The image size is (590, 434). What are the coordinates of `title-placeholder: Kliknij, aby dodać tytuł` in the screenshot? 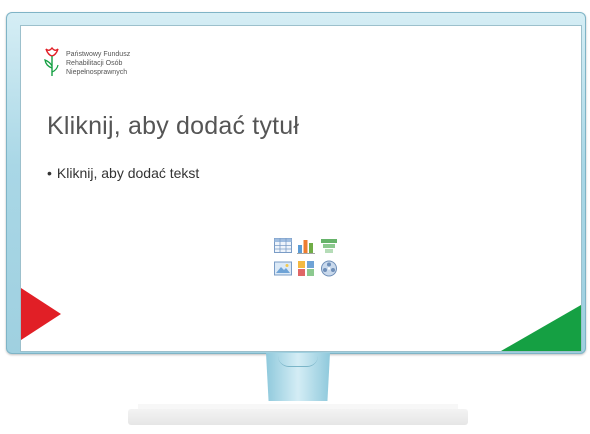 It's located at (173, 126).